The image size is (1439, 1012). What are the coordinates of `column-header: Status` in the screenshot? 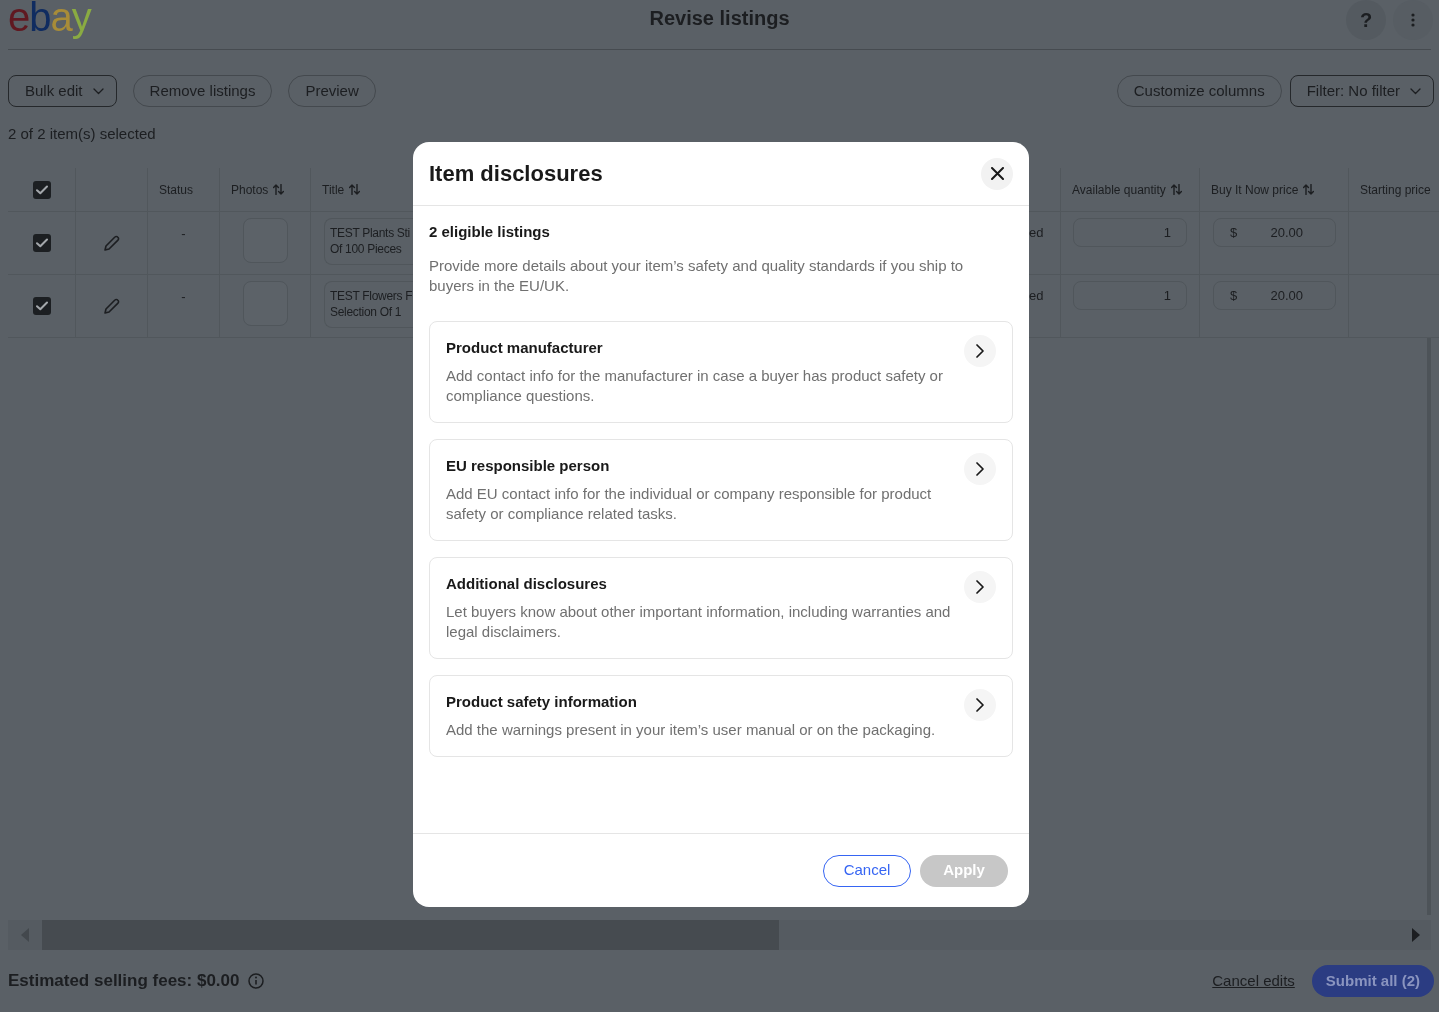 It's located at (176, 190).